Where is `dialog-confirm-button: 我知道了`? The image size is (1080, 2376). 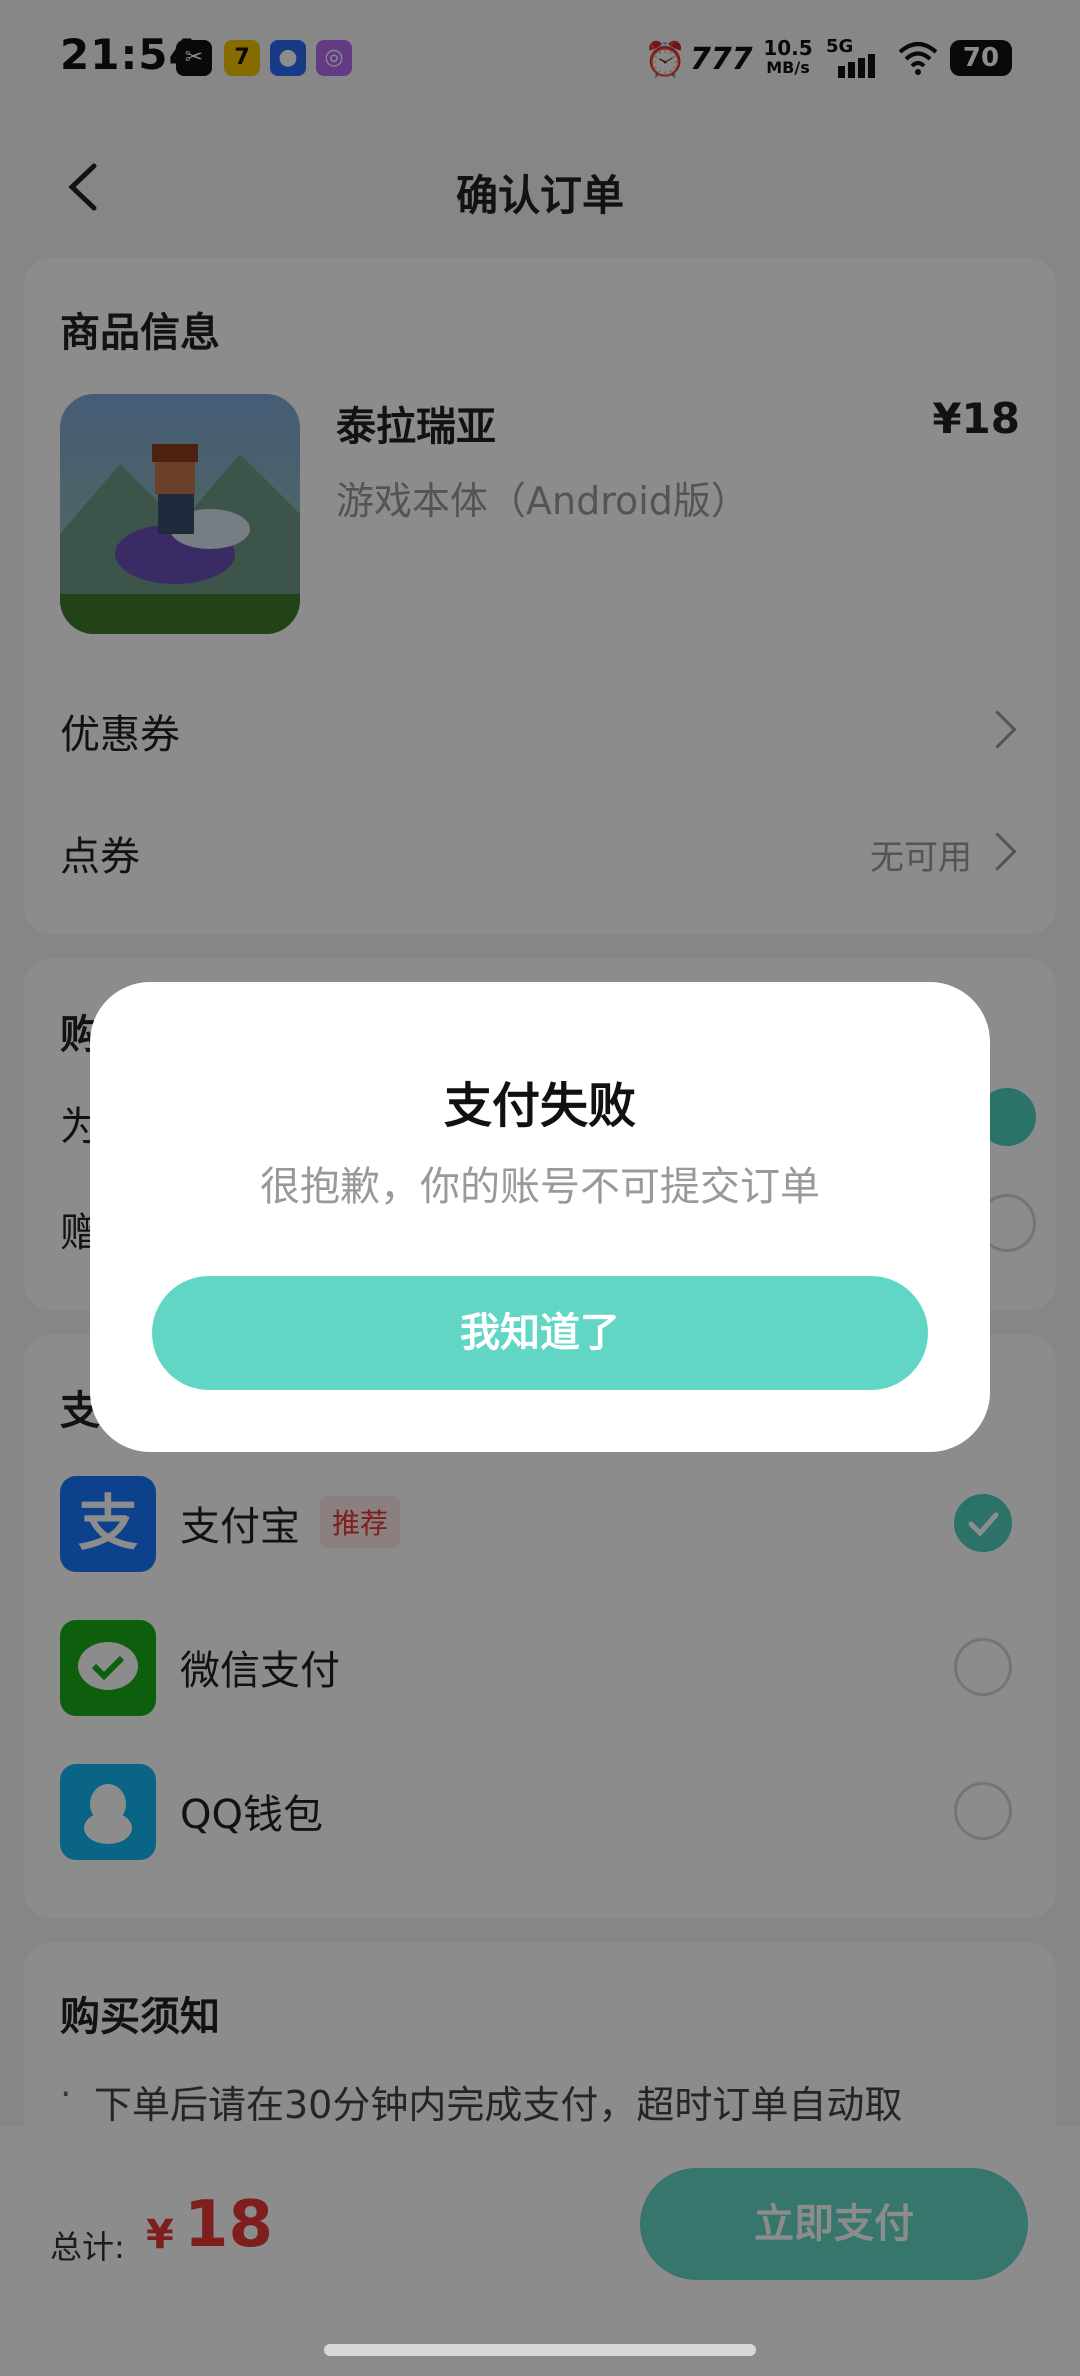
dialog-confirm-button: 我知道了 is located at coordinates (540, 1333).